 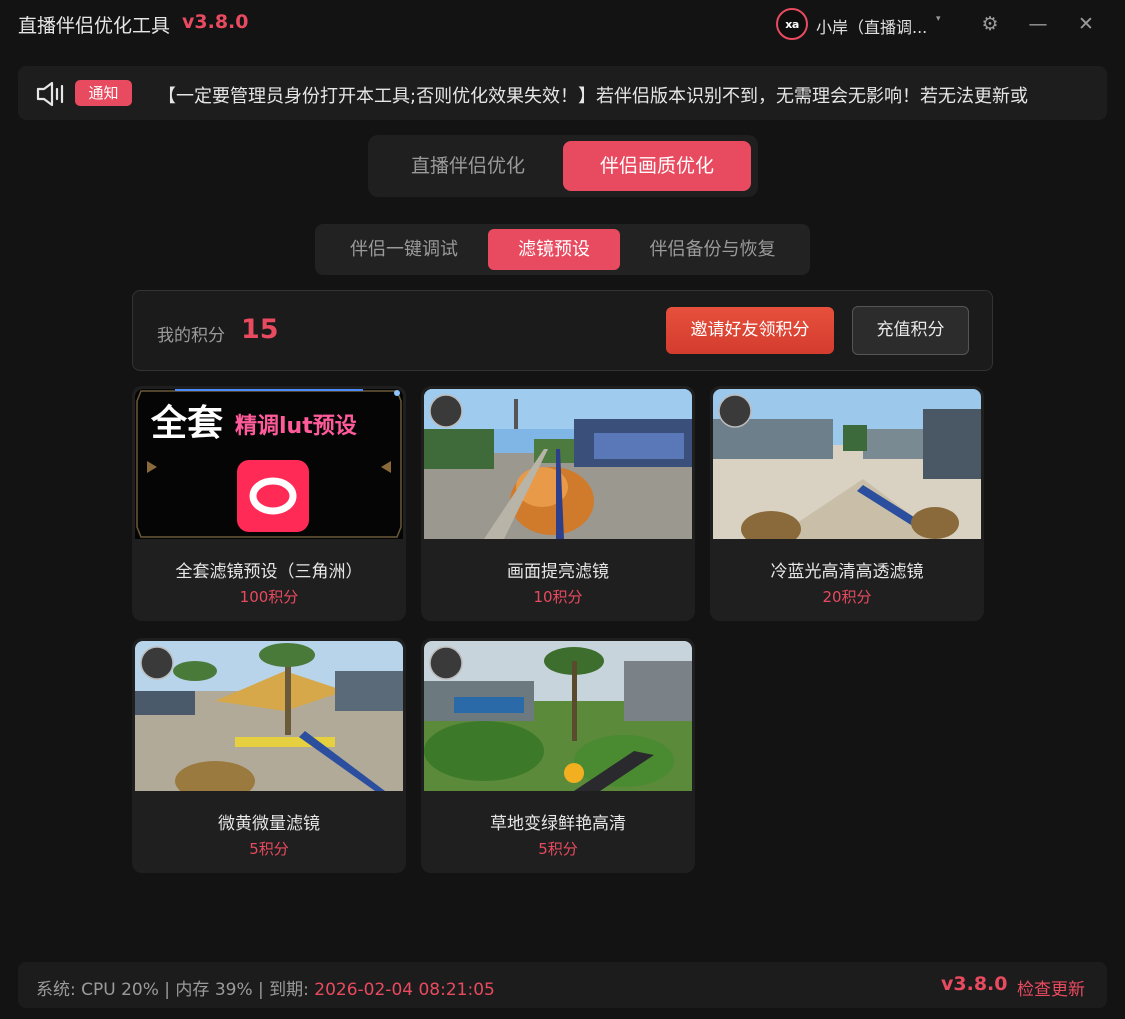 I want to click on card-title: 草地变绿鲜艳高清, so click(x=558, y=824).